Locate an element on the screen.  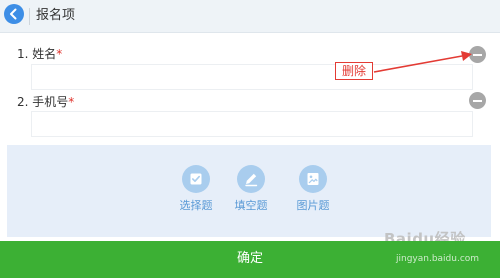
back-button is located at coordinates (14, 14).